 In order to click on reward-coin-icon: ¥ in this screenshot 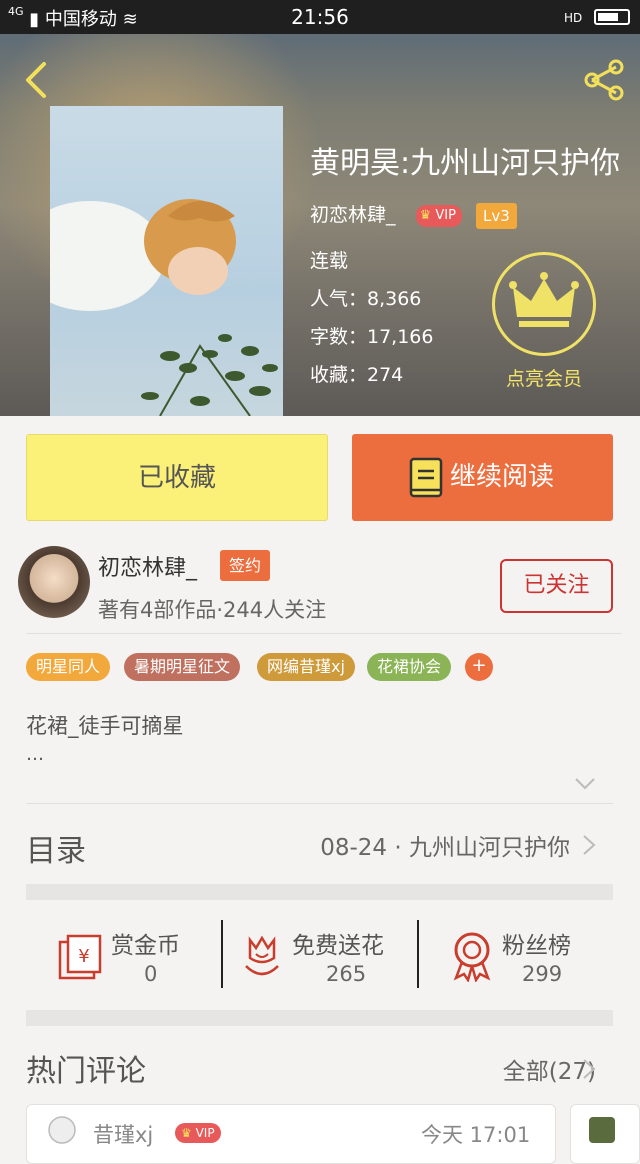, I will do `click(80, 957)`.